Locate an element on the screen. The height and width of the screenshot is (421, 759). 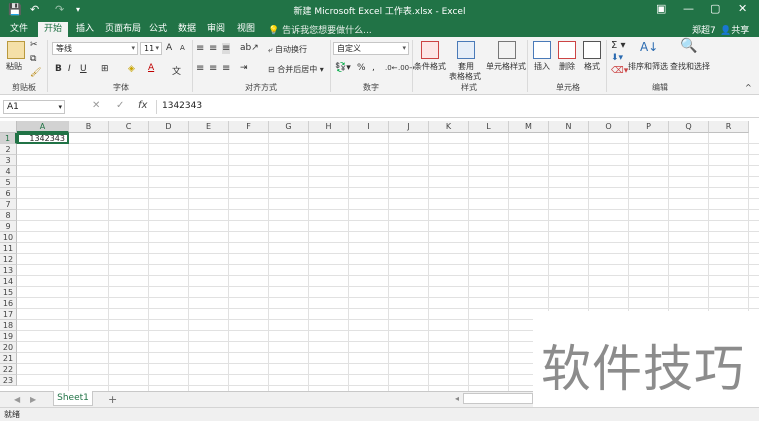
row-header-13: 13 is located at coordinates (8, 270).